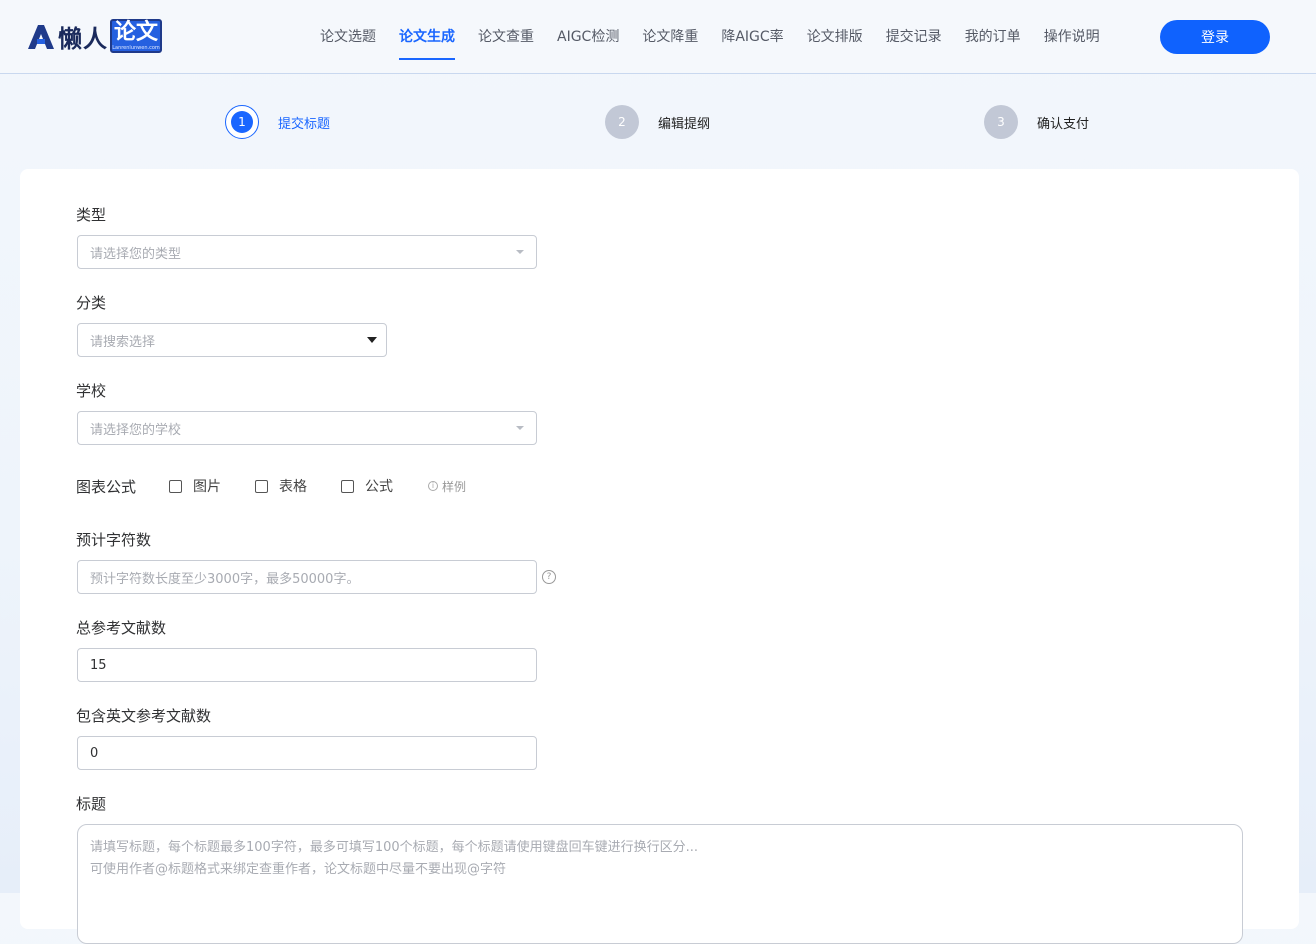 This screenshot has width=1316, height=944. I want to click on sample-link: i 样例, so click(447, 486).